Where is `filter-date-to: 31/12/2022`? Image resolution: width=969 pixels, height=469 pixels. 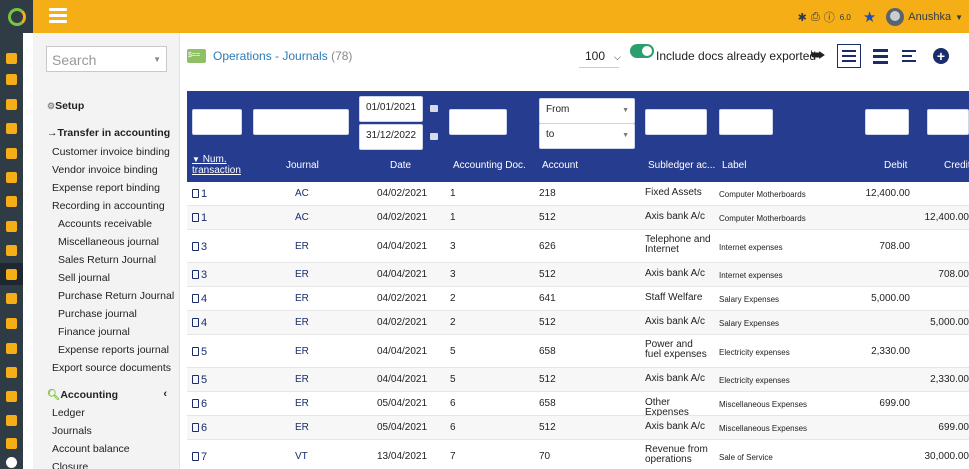
filter-date-to: 31/12/2022 is located at coordinates (391, 137).